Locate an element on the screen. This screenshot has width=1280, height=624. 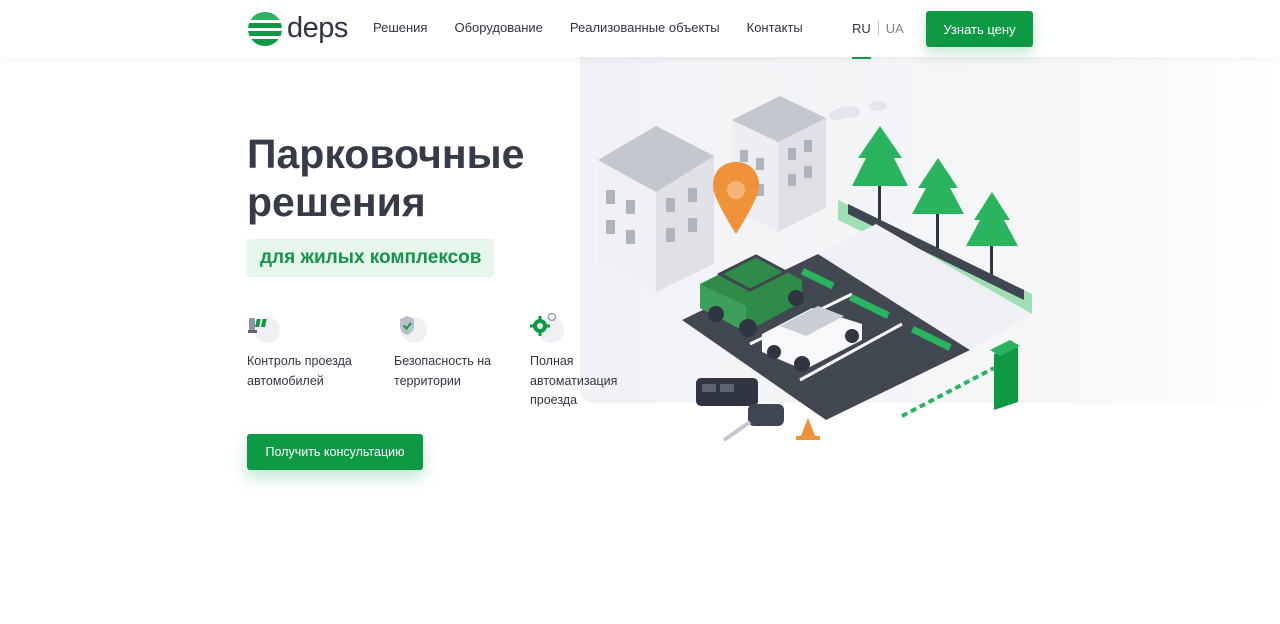
gear-icon is located at coordinates (547, 327).